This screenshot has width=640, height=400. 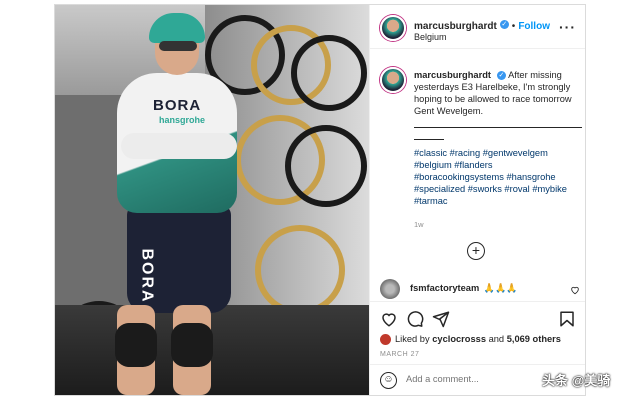 I want to click on likes-and: and, so click(x=496, y=339).